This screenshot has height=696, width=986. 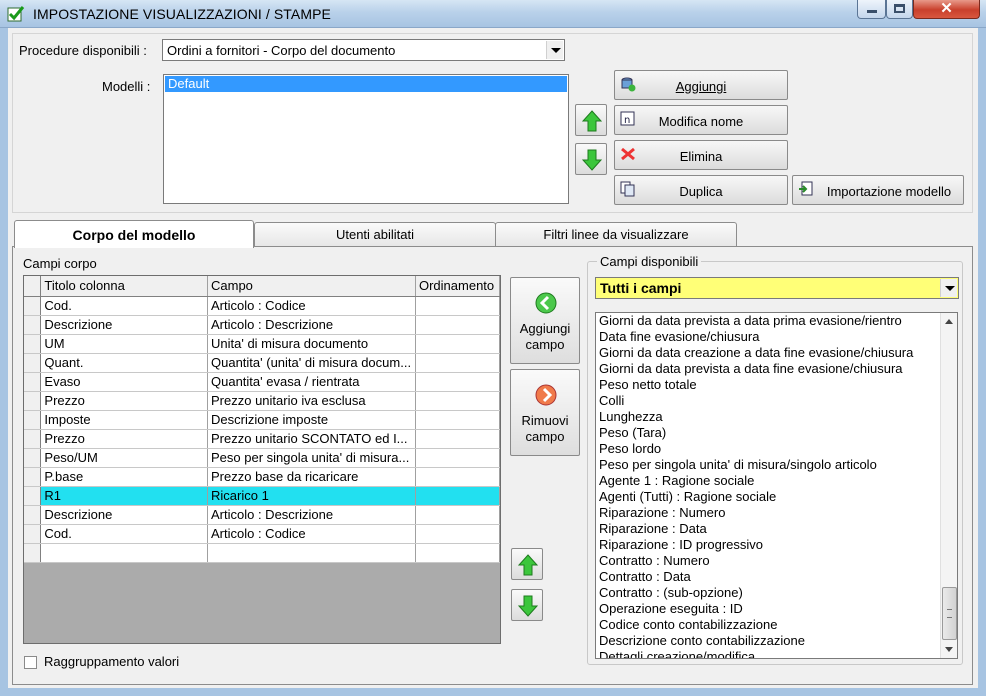 What do you see at coordinates (776, 561) in the screenshot?
I see `list-item: Contratto : Numero` at bounding box center [776, 561].